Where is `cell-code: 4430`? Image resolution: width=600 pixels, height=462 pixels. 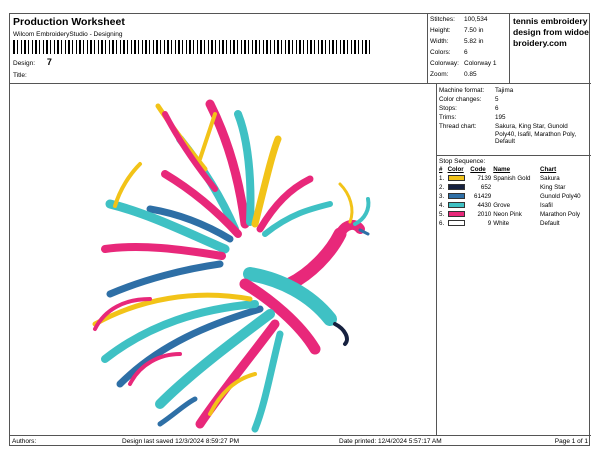
cell-code: 4430 is located at coordinates (484, 205).